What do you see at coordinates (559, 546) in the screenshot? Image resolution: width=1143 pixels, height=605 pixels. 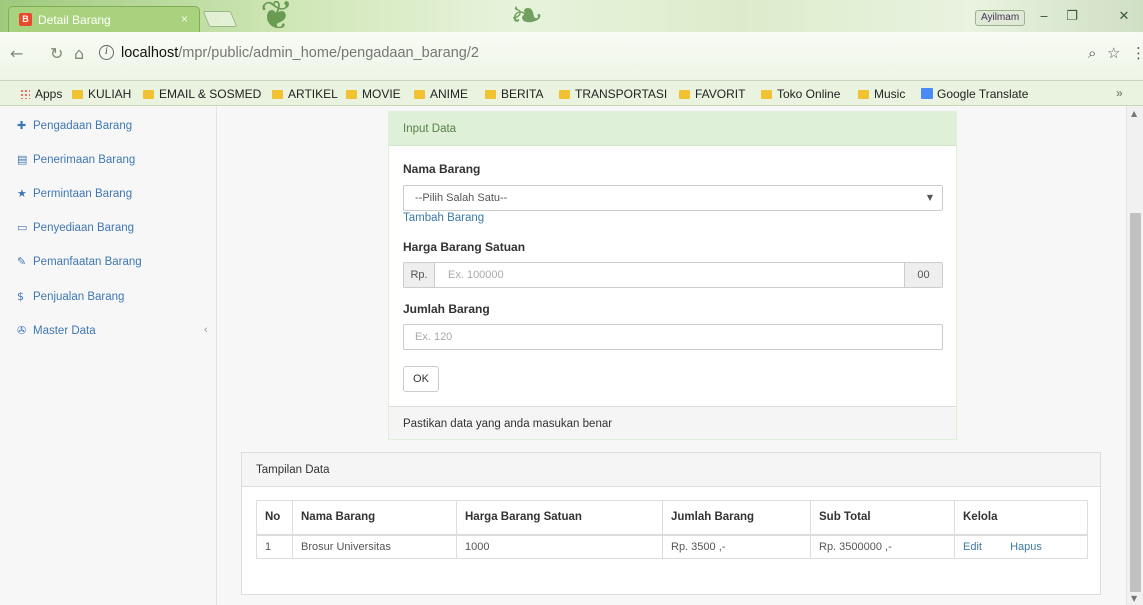 I see `cell-harga: 1000` at bounding box center [559, 546].